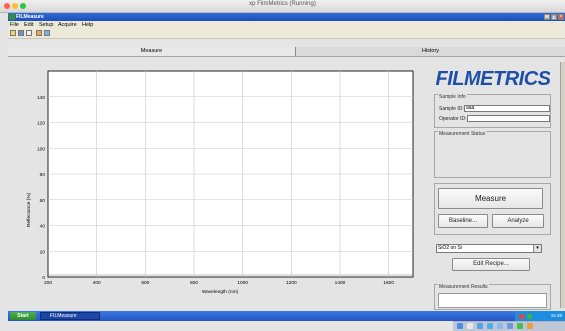 Image resolution: width=565 pixels, height=331 pixels. What do you see at coordinates (286, 17) in the screenshot?
I see `app-titlebar: FILMeasure _ □ ×` at bounding box center [286, 17].